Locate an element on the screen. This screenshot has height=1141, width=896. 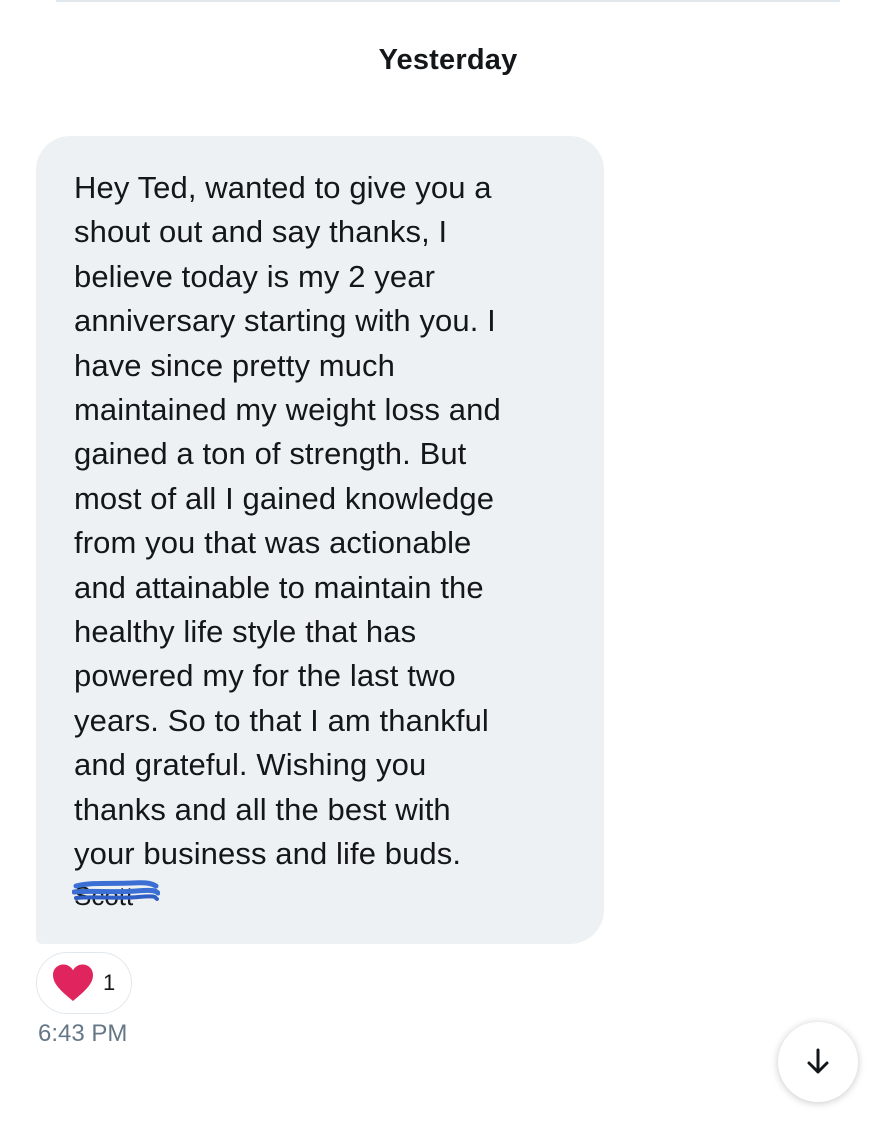
arrow-down-icon is located at coordinates (818, 1061).